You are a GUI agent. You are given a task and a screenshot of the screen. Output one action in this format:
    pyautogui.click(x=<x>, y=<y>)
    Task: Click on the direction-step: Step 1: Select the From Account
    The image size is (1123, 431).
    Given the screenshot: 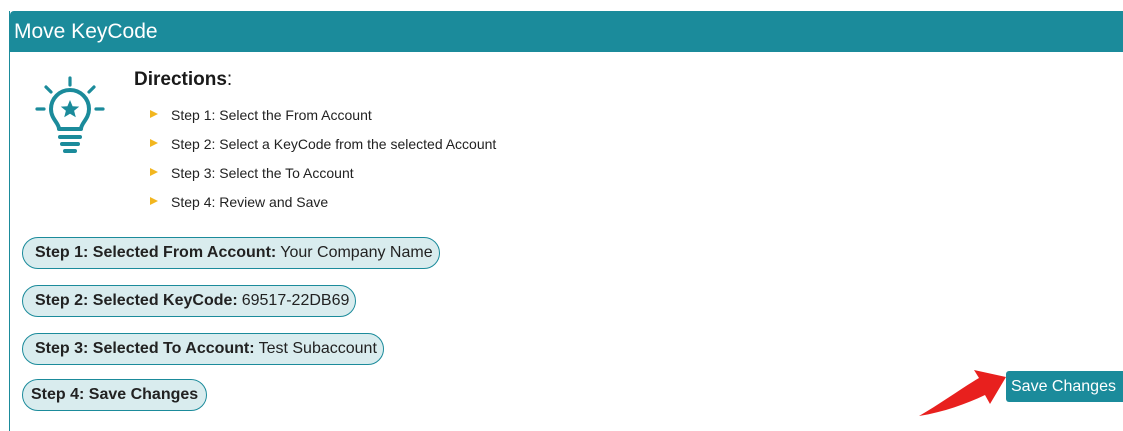 What is the action you would take?
    pyautogui.click(x=323, y=121)
    